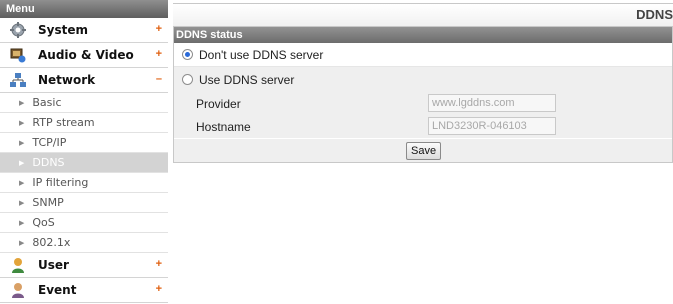 The width and height of the screenshot is (673, 304). What do you see at coordinates (18, 265) in the screenshot?
I see `user-icon` at bounding box center [18, 265].